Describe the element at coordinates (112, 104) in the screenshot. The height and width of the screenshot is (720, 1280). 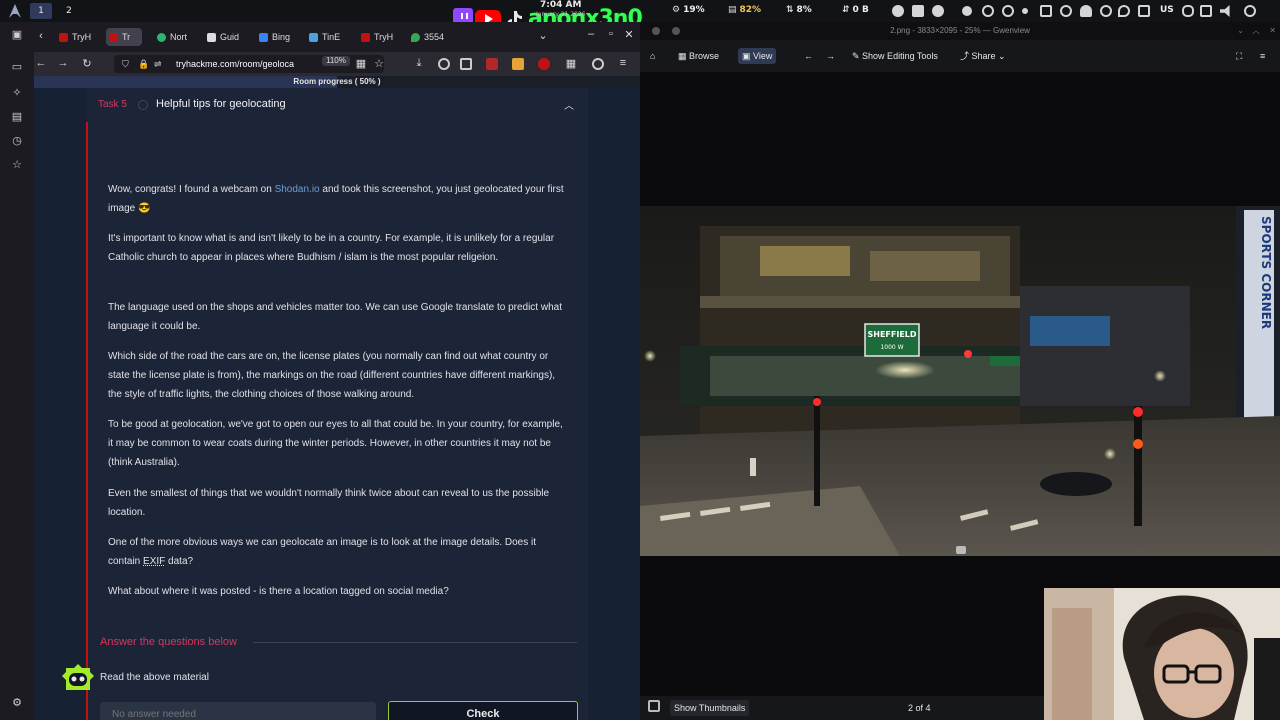
I see `task-number: Task 5` at that location.